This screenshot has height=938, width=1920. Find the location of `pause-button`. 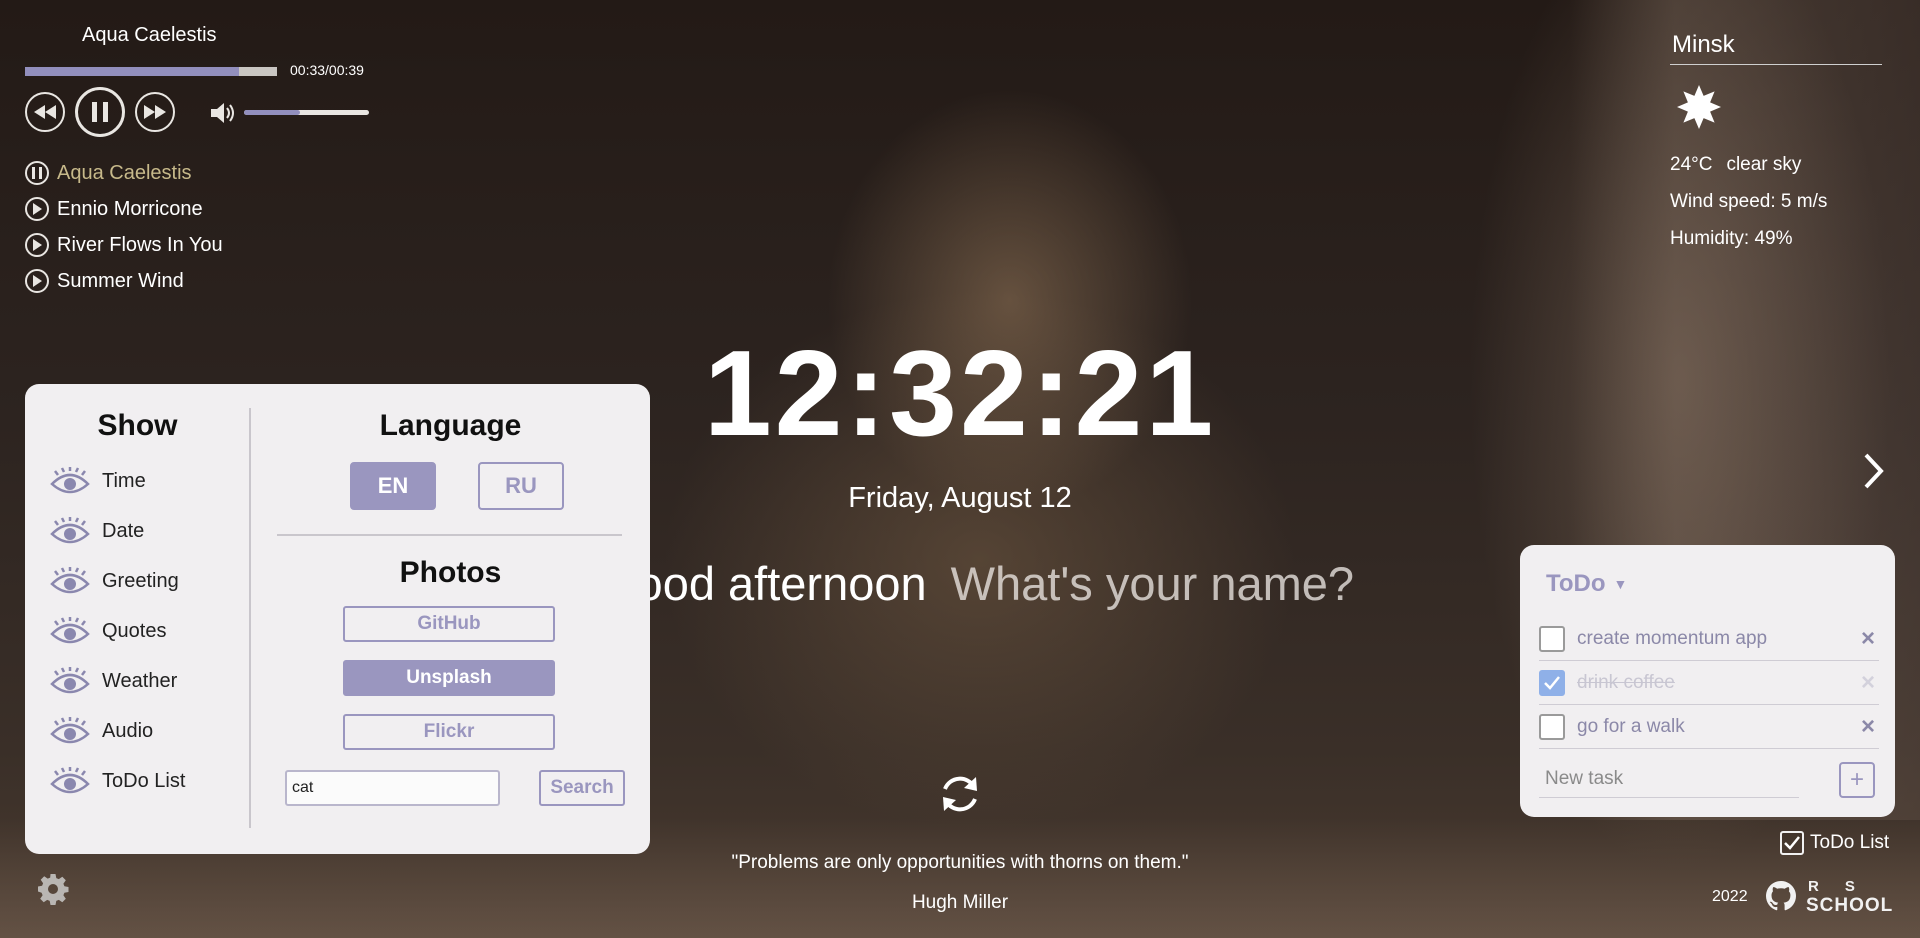

pause-button is located at coordinates (100, 112).